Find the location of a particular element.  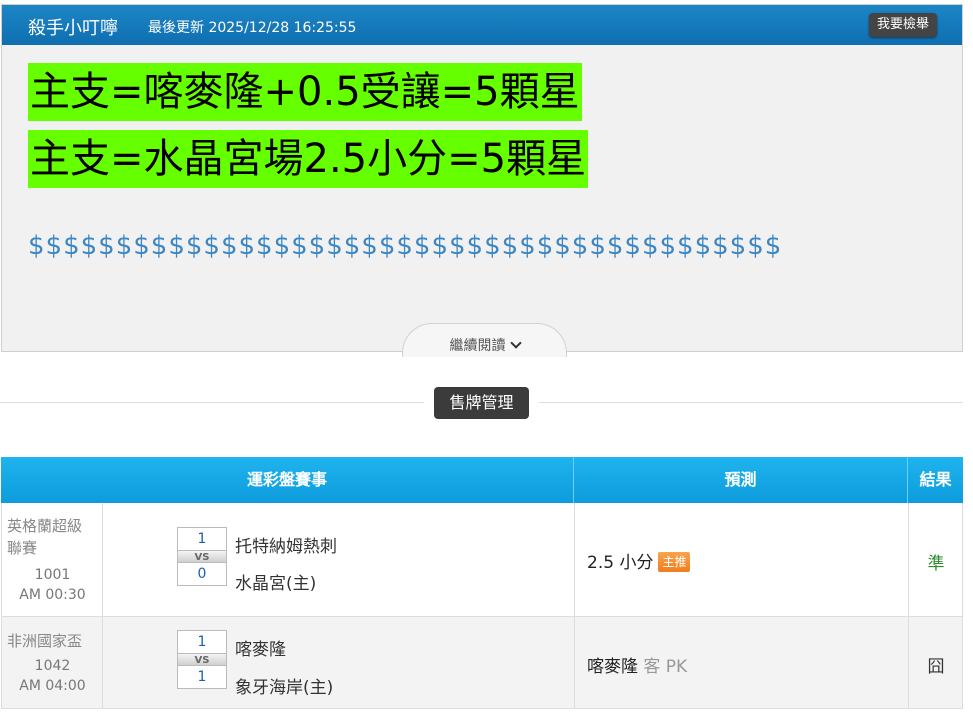

score-home: 0 is located at coordinates (202, 574).